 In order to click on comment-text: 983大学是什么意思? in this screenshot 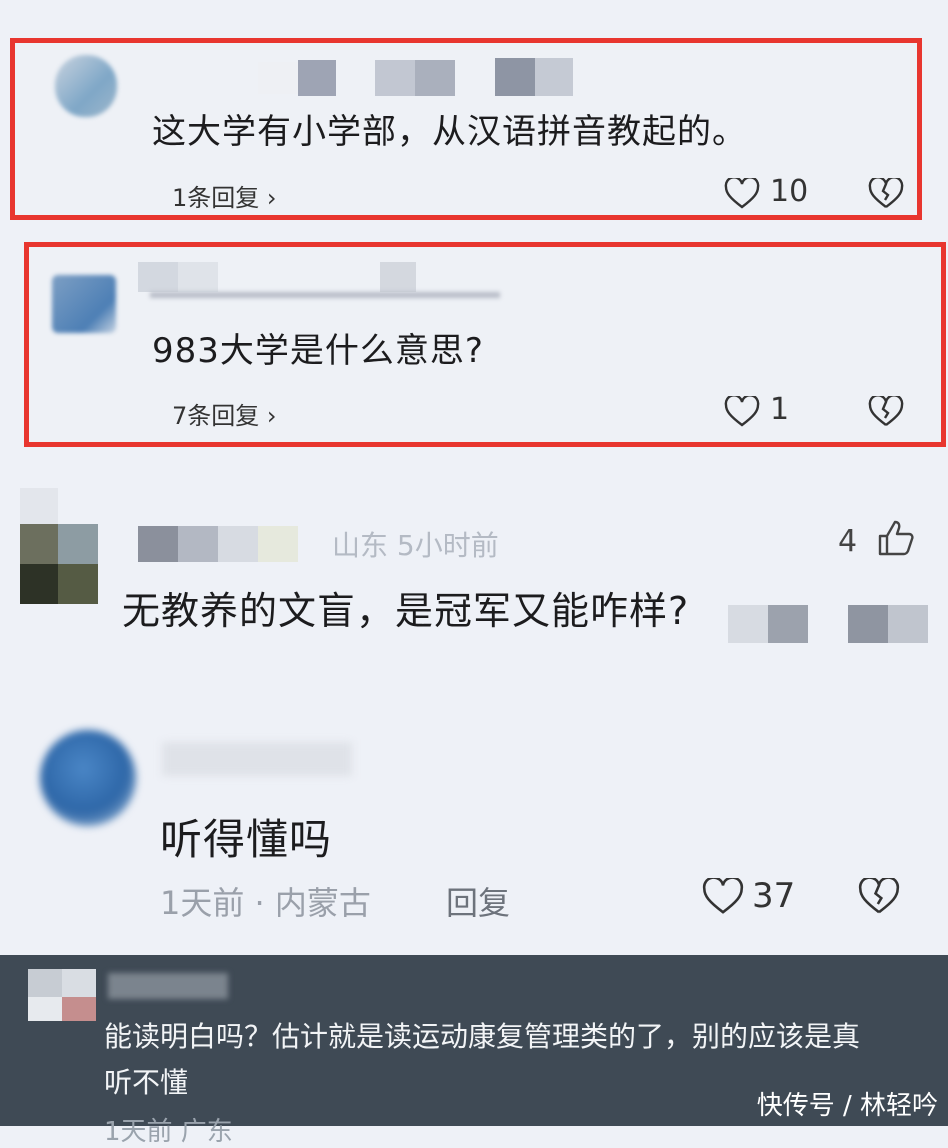, I will do `click(318, 351)`.